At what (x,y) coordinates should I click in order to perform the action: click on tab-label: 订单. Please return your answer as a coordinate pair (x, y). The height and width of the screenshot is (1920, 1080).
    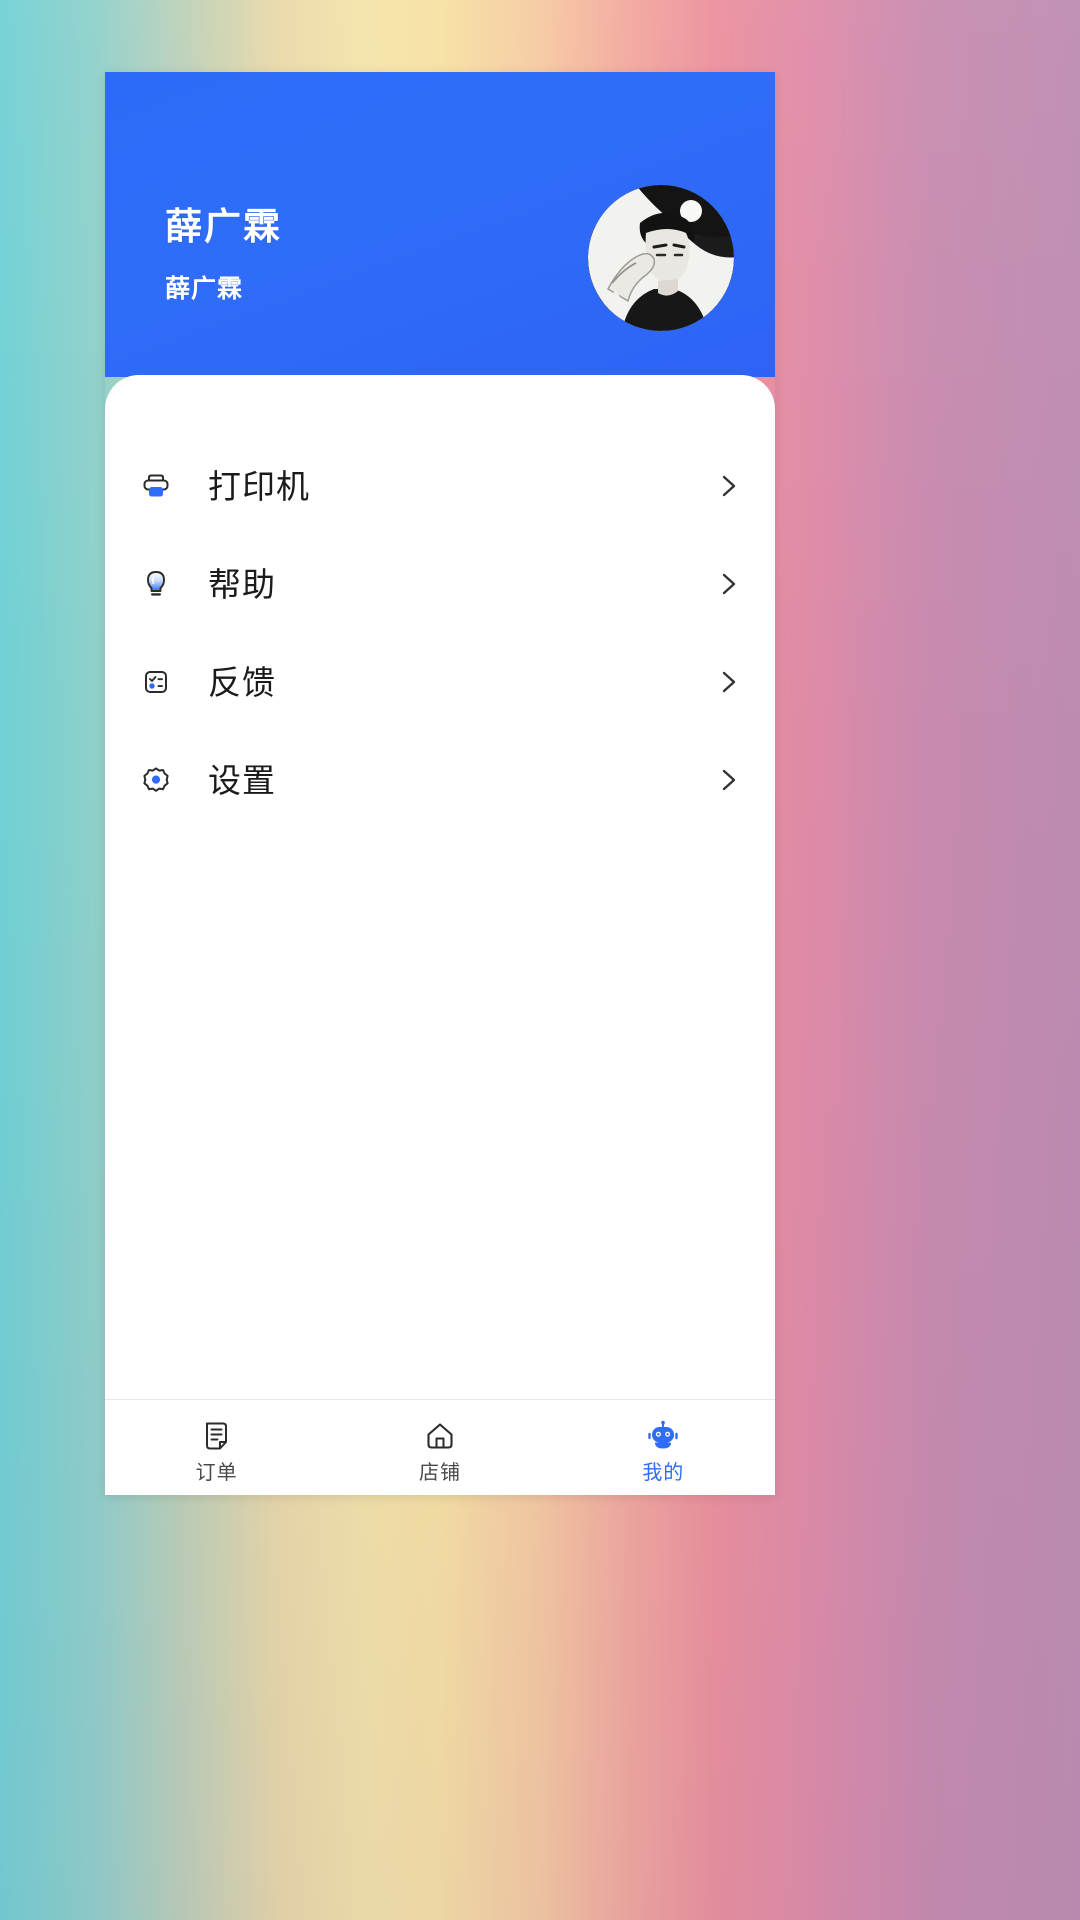
    Looking at the image, I should click on (216, 1473).